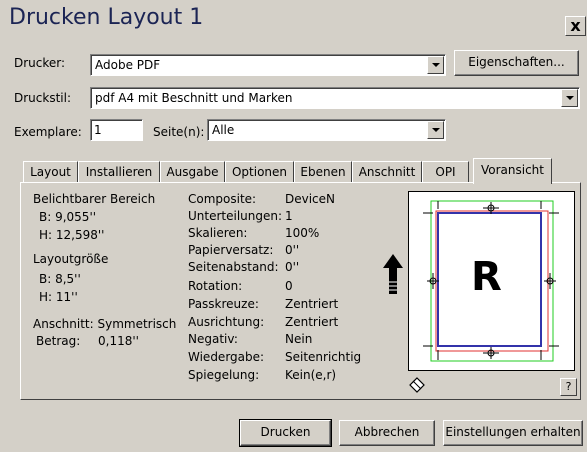  What do you see at coordinates (72, 235) in the screenshot?
I see `imageable-height: H: 12,598''` at bounding box center [72, 235].